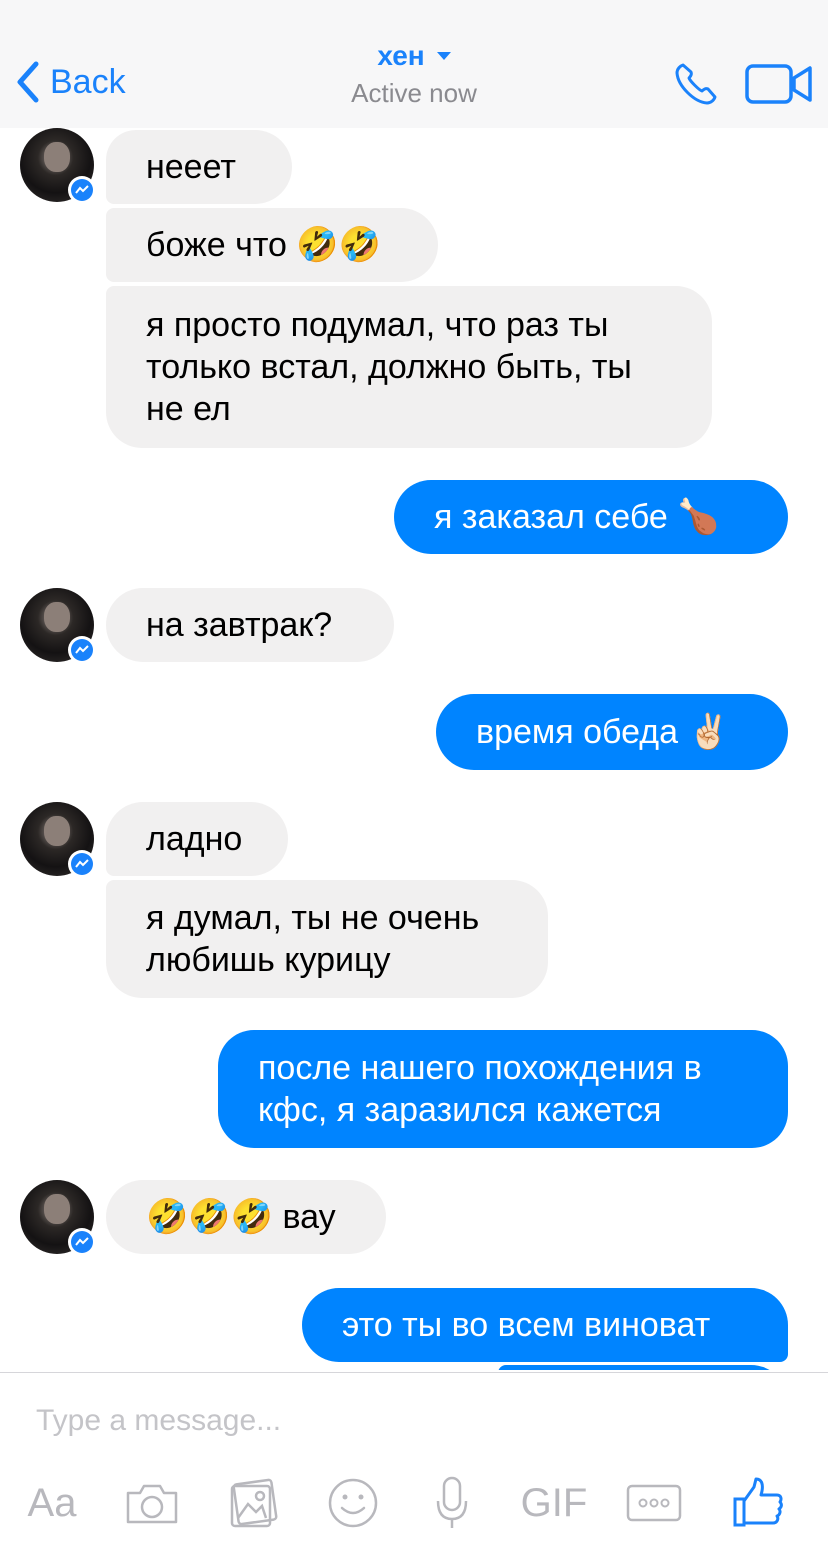 This screenshot has width=828, height=1550. I want to click on message-text: нееет, so click(191, 167).